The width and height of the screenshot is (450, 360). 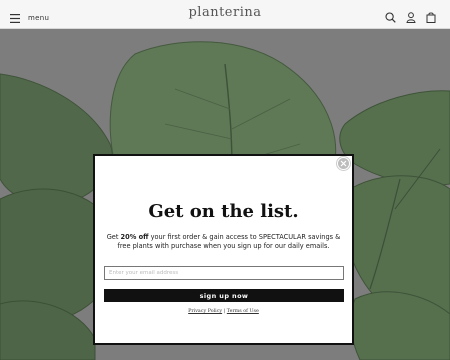 I want to click on legal-links: Privacy Policy | Terms of Use, so click(x=223, y=311).